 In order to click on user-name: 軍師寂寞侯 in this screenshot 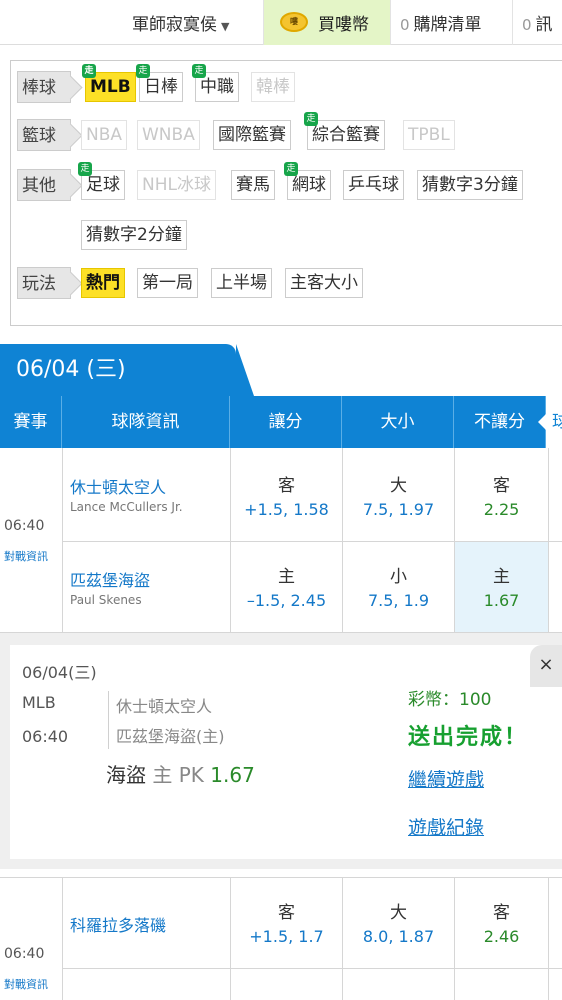, I will do `click(174, 25)`.